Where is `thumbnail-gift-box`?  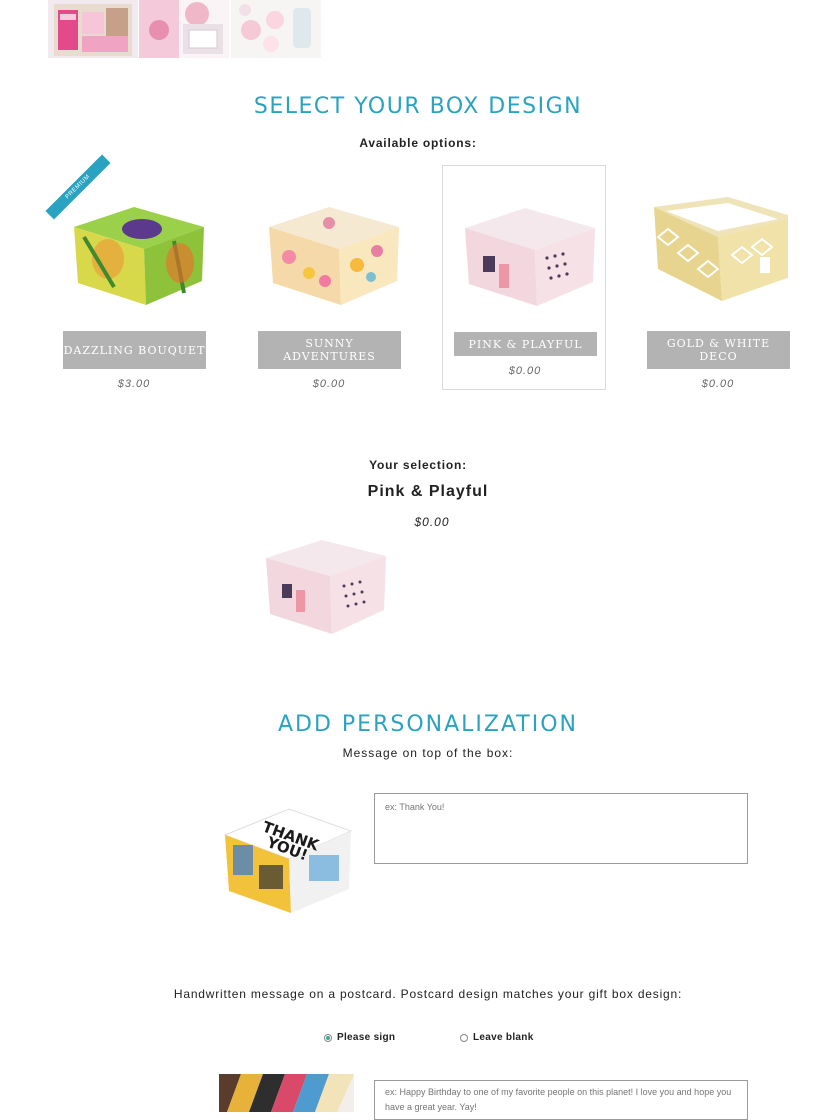
thumbnail-gift-box is located at coordinates (93, 29).